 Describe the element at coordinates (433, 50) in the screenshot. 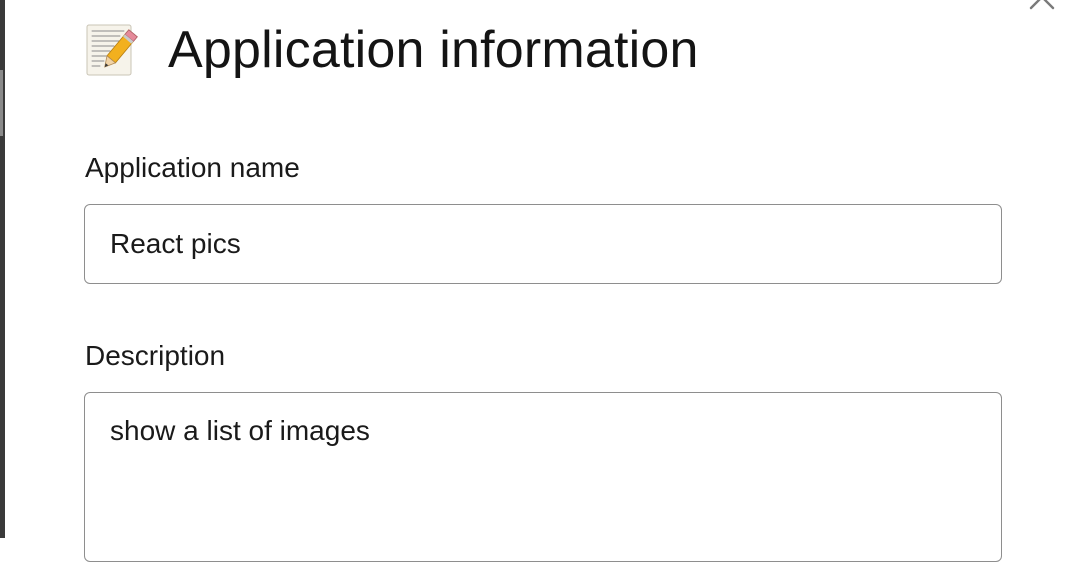

I see `dialog-title: Application information` at that location.